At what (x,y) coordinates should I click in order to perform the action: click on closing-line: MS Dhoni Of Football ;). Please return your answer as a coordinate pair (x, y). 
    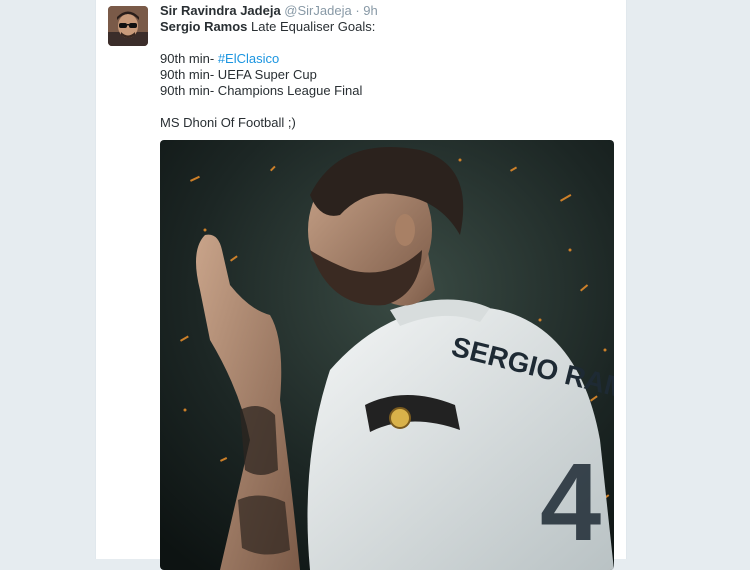
    Looking at the image, I should click on (228, 122).